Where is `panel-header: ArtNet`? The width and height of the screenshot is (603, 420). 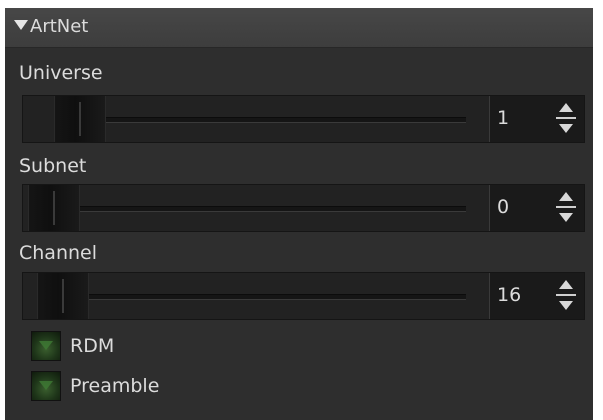 panel-header: ArtNet is located at coordinates (299, 28).